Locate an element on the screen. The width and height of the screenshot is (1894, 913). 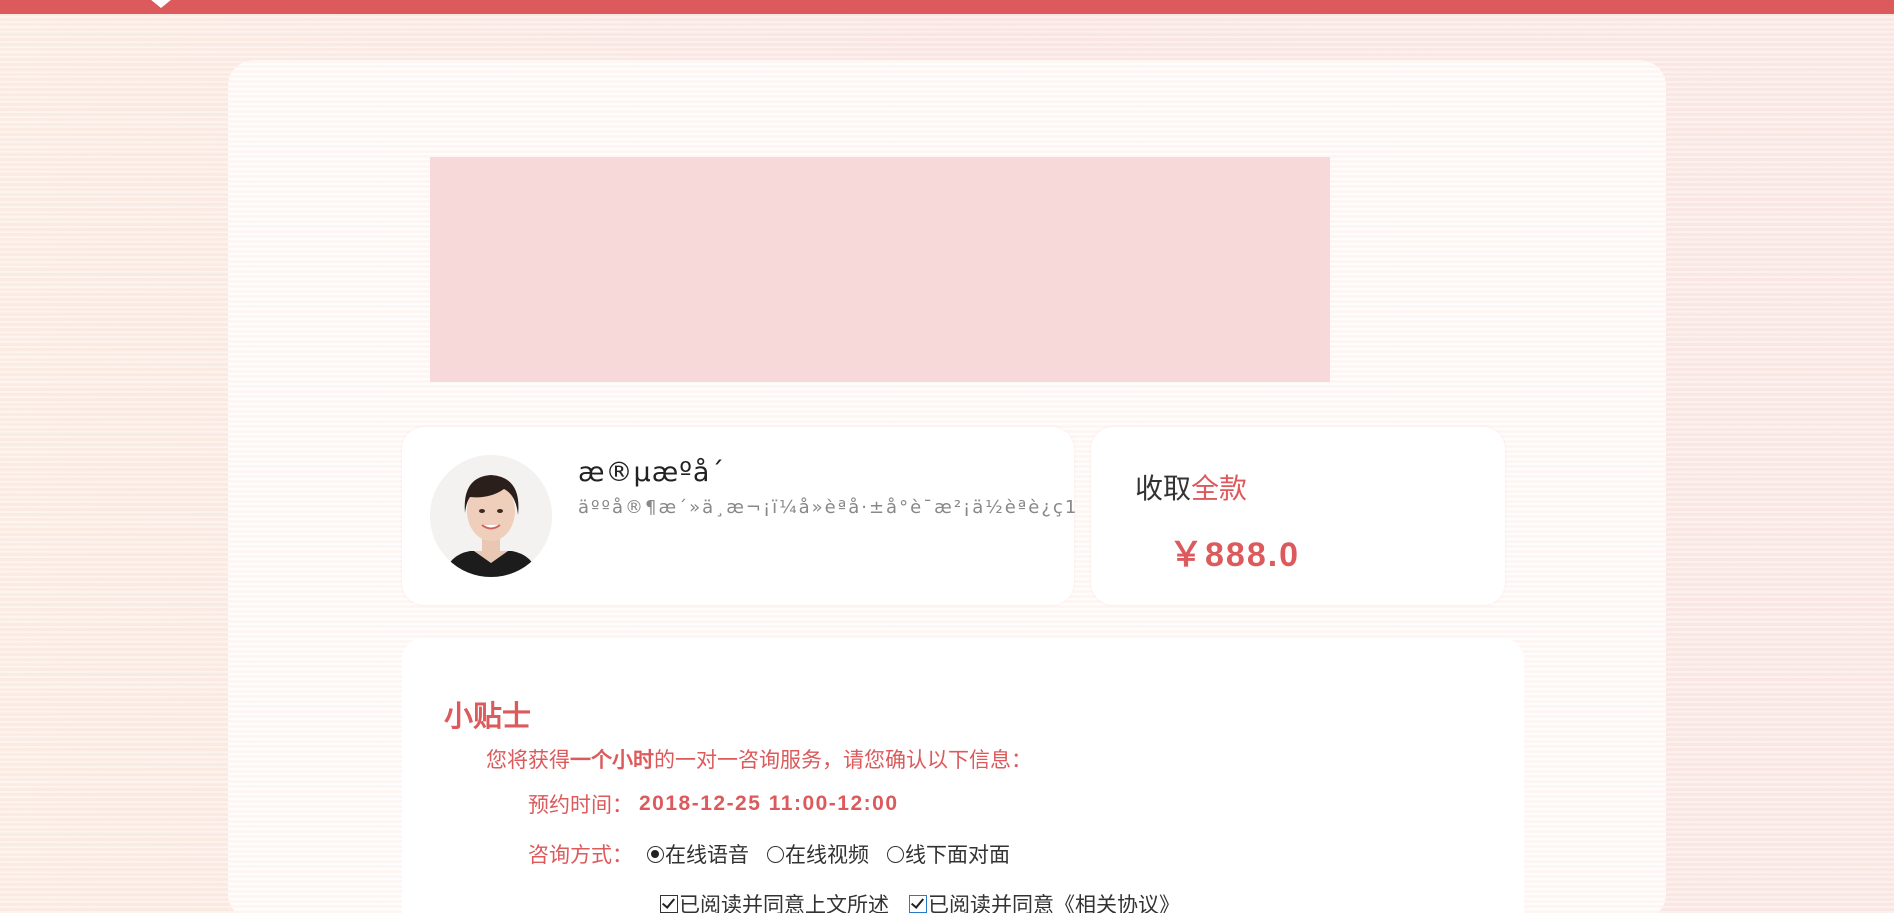
radio-voice is located at coordinates (655, 854).